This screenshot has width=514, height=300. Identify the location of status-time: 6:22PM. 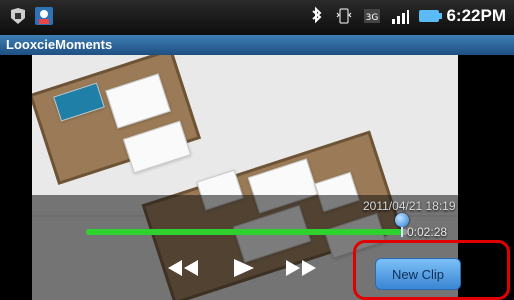
(476, 15).